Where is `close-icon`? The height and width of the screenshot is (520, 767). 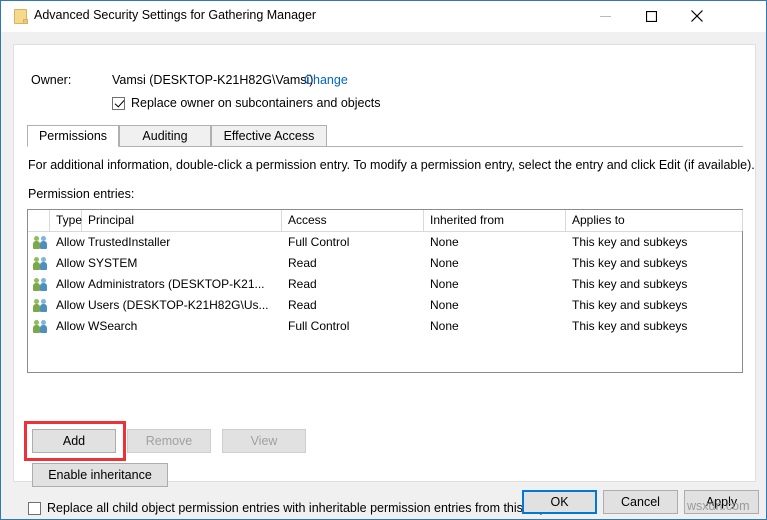
close-icon is located at coordinates (697, 16).